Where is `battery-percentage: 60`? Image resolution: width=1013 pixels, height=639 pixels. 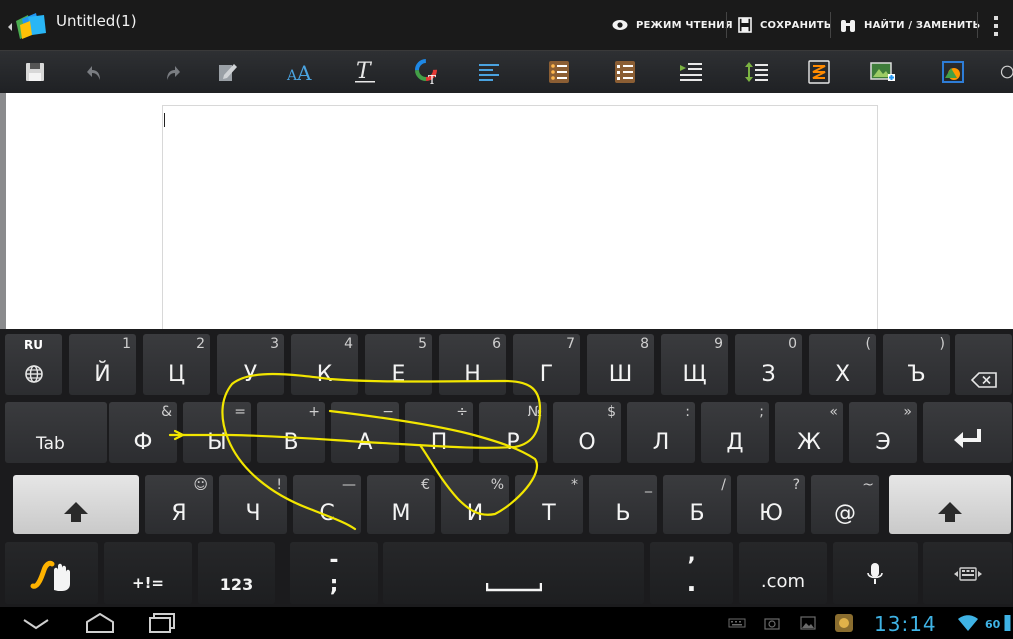
battery-percentage: 60 is located at coordinates (993, 624).